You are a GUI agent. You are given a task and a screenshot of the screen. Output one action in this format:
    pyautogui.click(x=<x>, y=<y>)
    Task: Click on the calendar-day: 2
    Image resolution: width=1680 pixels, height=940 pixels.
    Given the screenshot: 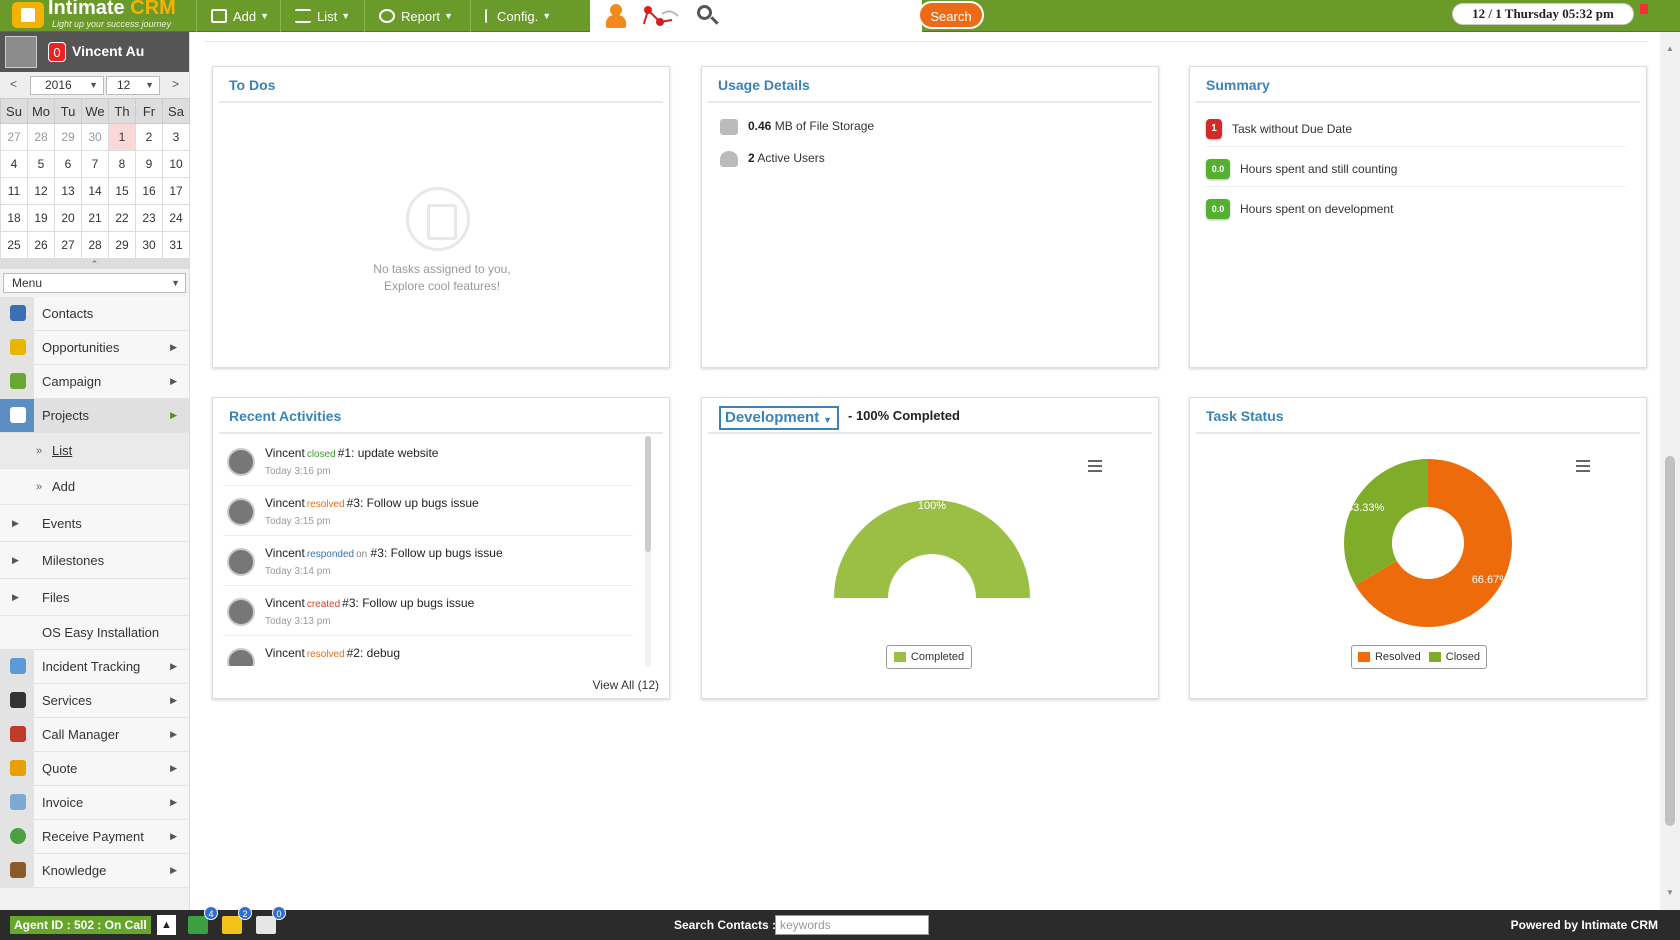 What is the action you would take?
    pyautogui.click(x=149, y=137)
    